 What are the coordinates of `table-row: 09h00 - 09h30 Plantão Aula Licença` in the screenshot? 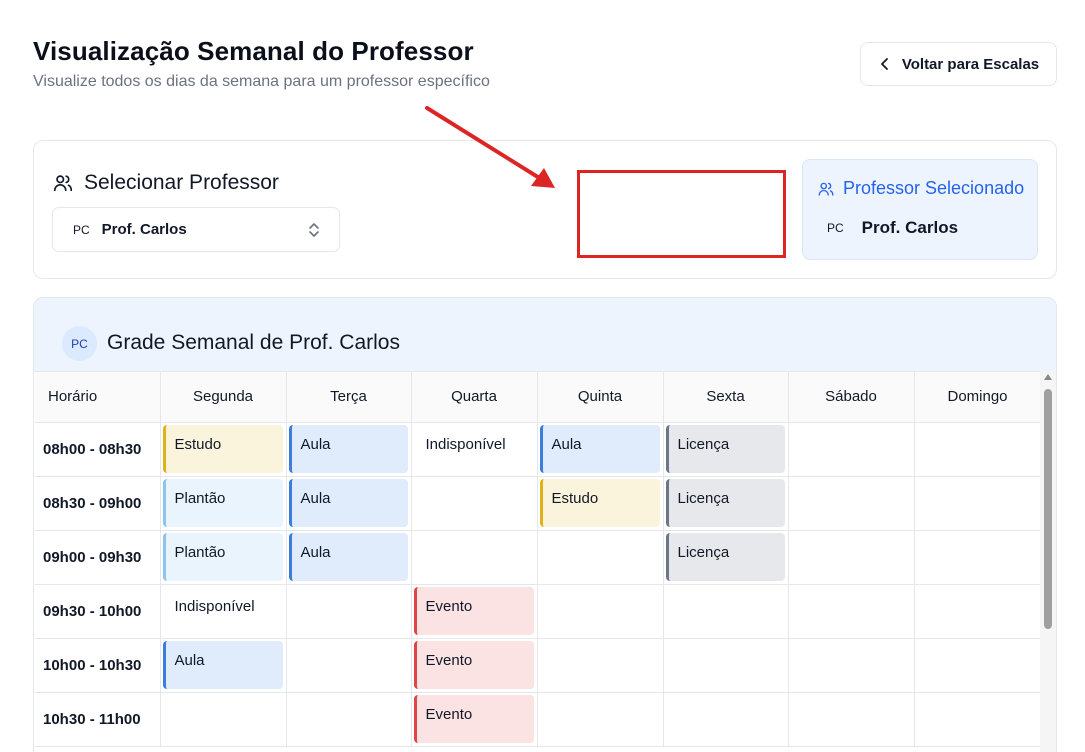 It's located at (538, 557).